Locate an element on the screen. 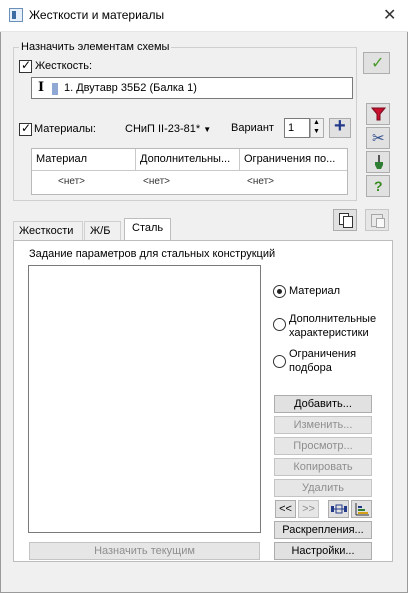 The image size is (408, 593). copy-icon is located at coordinates (346, 220).